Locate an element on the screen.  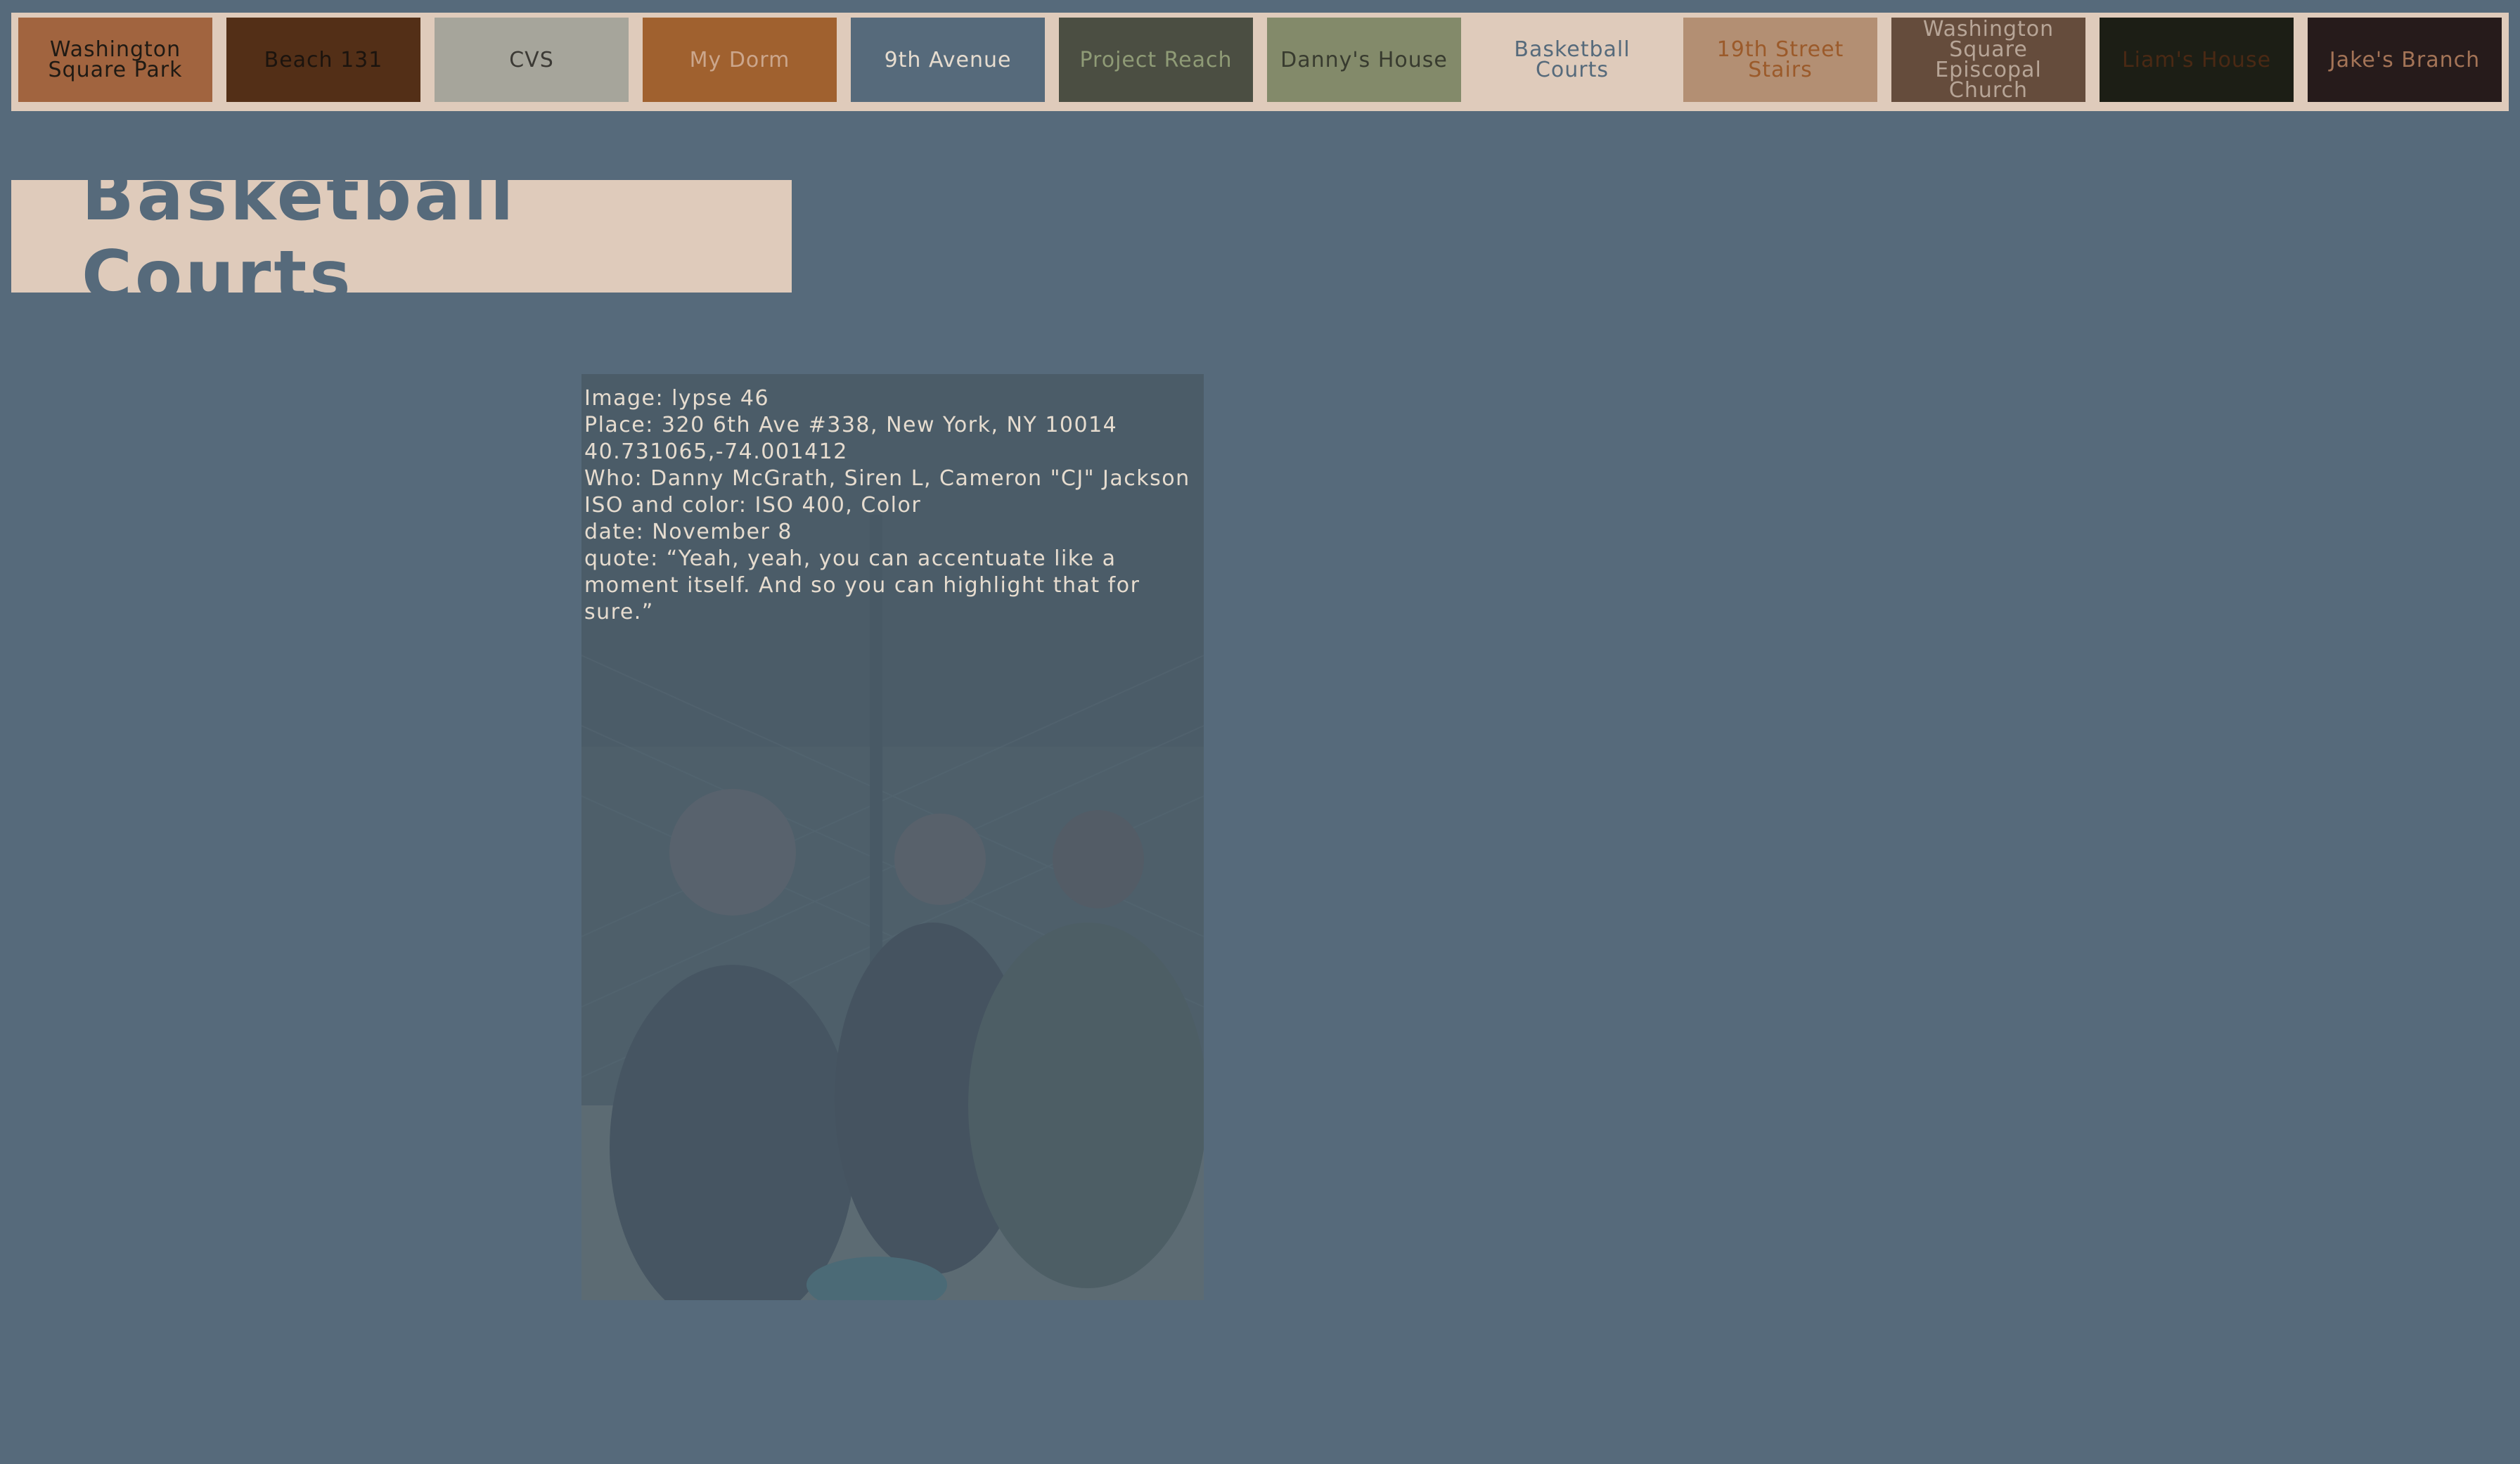
nav-tab-19th-street-stairs: 19th Street Stairs is located at coordinates (1780, 60).